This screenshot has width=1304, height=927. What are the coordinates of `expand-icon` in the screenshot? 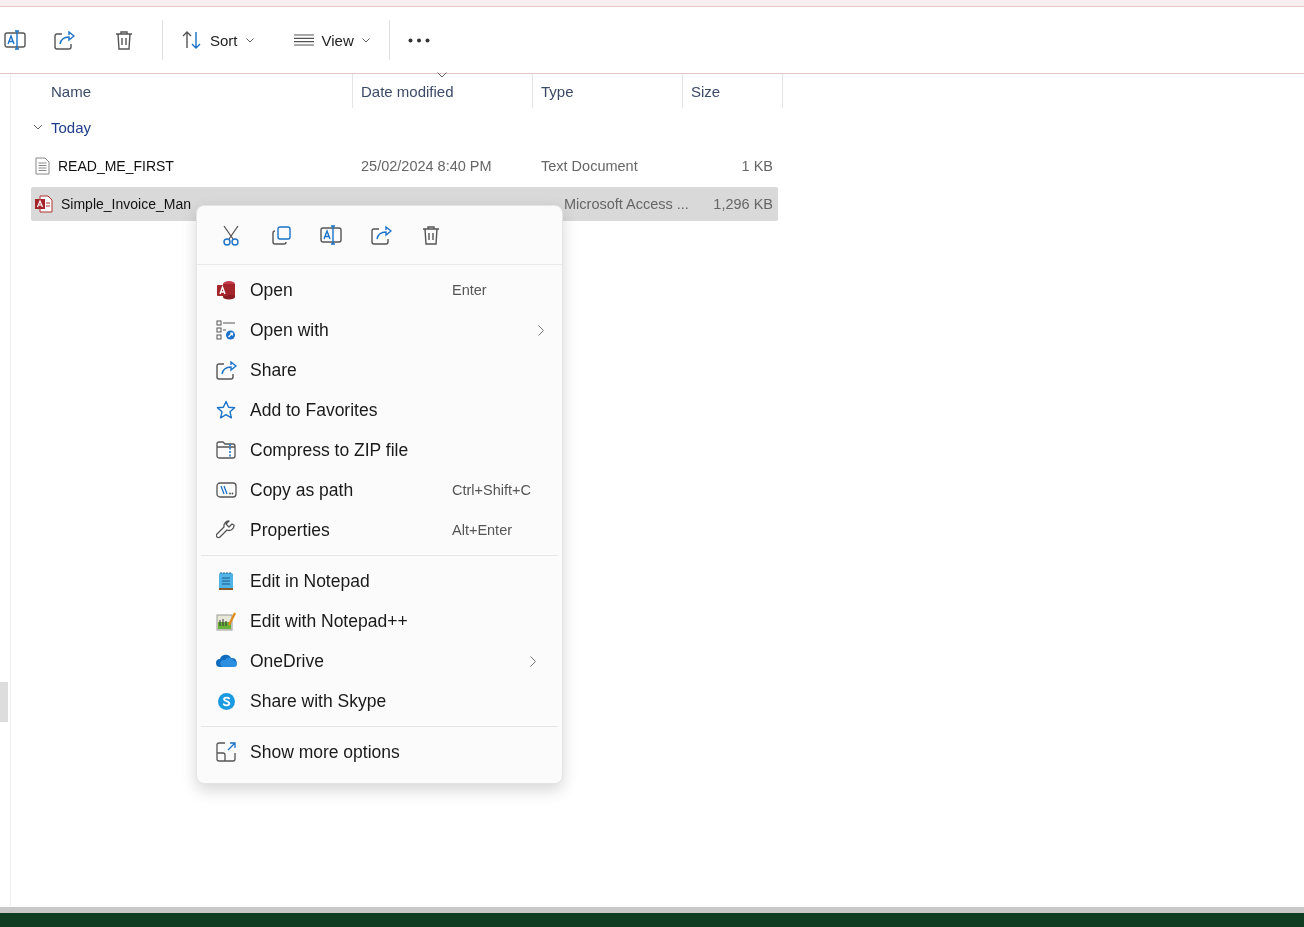 It's located at (226, 752).